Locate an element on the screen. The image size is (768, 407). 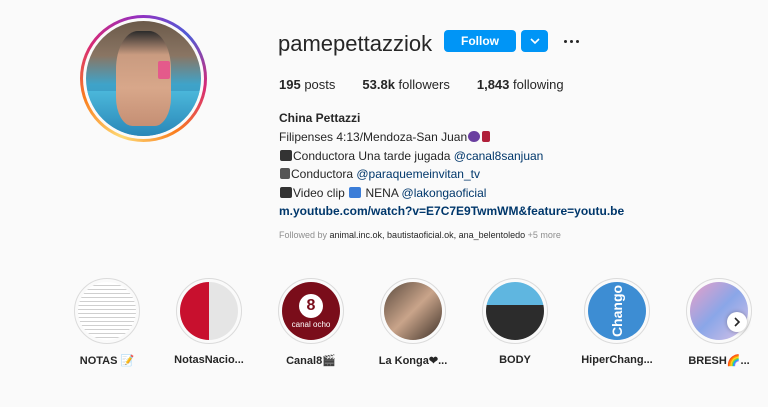
profile-username: pamepettazziok is located at coordinates (355, 43).